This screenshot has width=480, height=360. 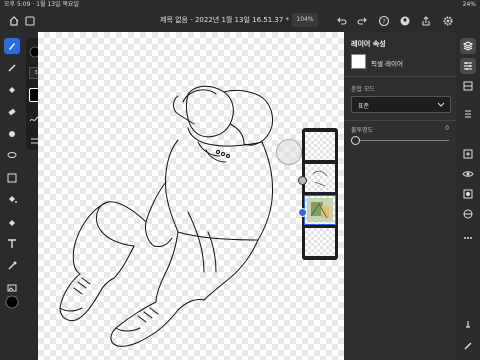 What do you see at coordinates (302, 212) in the screenshot?
I see `layer-visibility-toggle-active` at bounding box center [302, 212].